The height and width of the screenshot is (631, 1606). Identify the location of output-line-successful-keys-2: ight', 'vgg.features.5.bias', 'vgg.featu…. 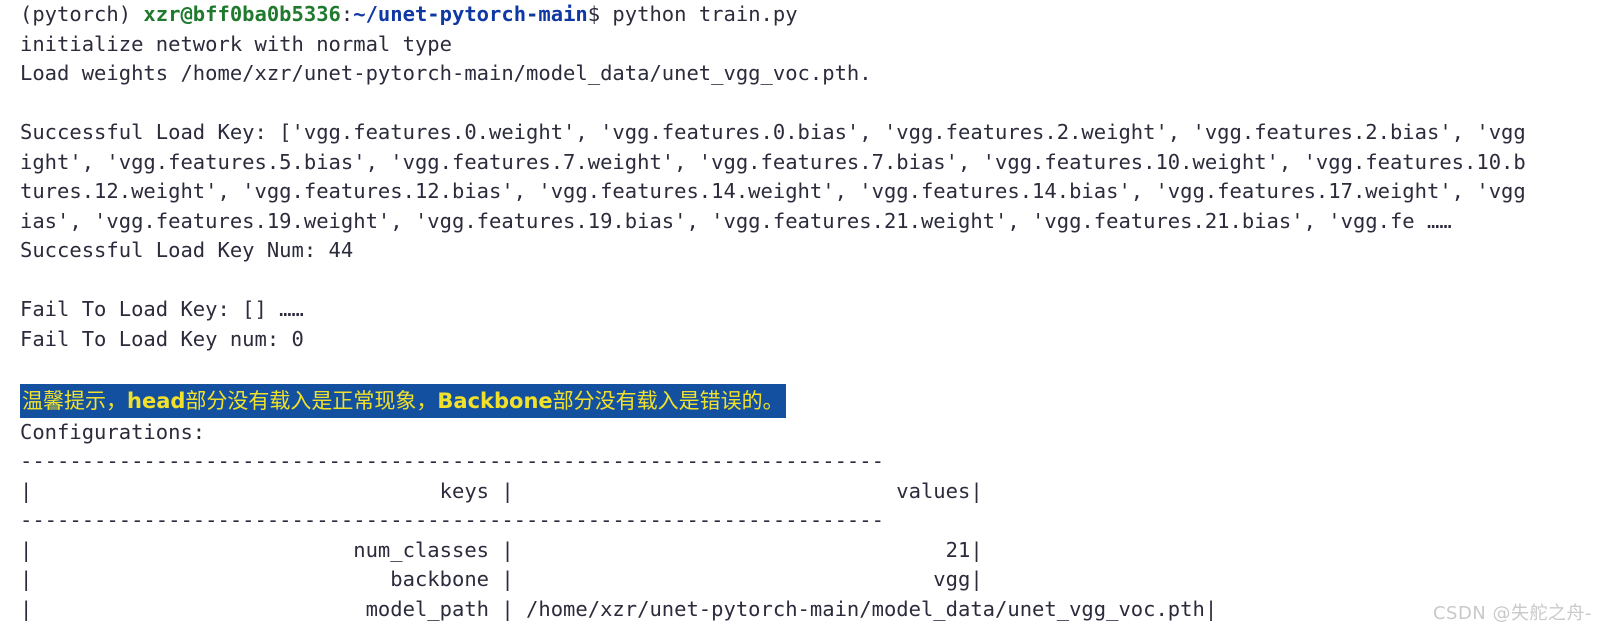
(773, 161).